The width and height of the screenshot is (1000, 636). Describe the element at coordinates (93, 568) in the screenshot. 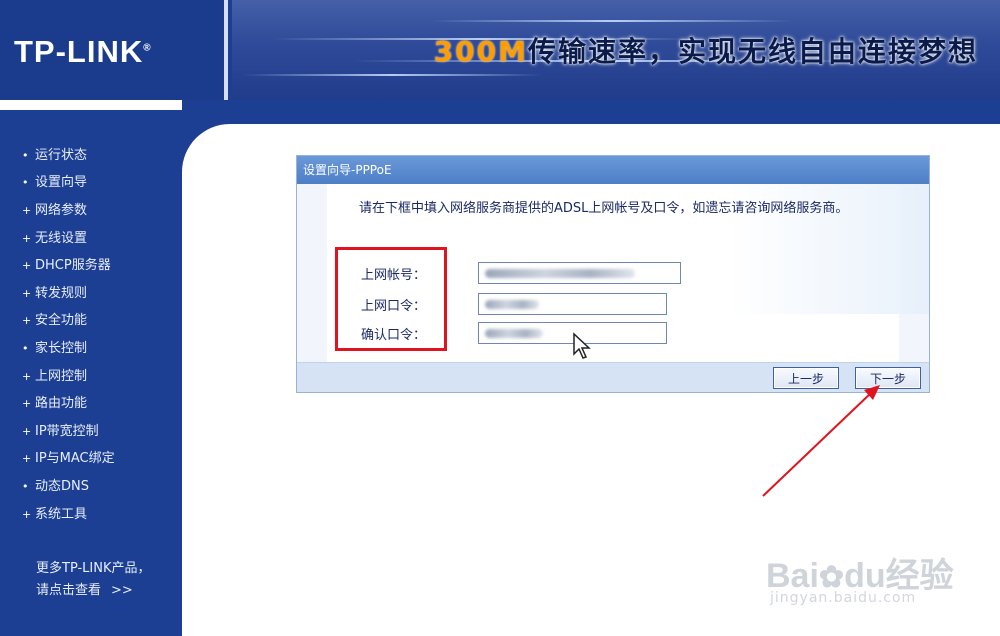

I see `more-line1: 更多TP-LINK产品，` at that location.